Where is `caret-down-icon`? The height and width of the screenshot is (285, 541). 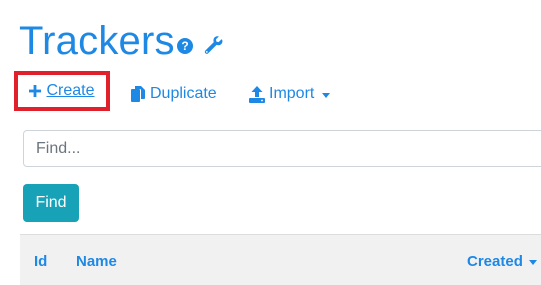 caret-down-icon is located at coordinates (326, 95).